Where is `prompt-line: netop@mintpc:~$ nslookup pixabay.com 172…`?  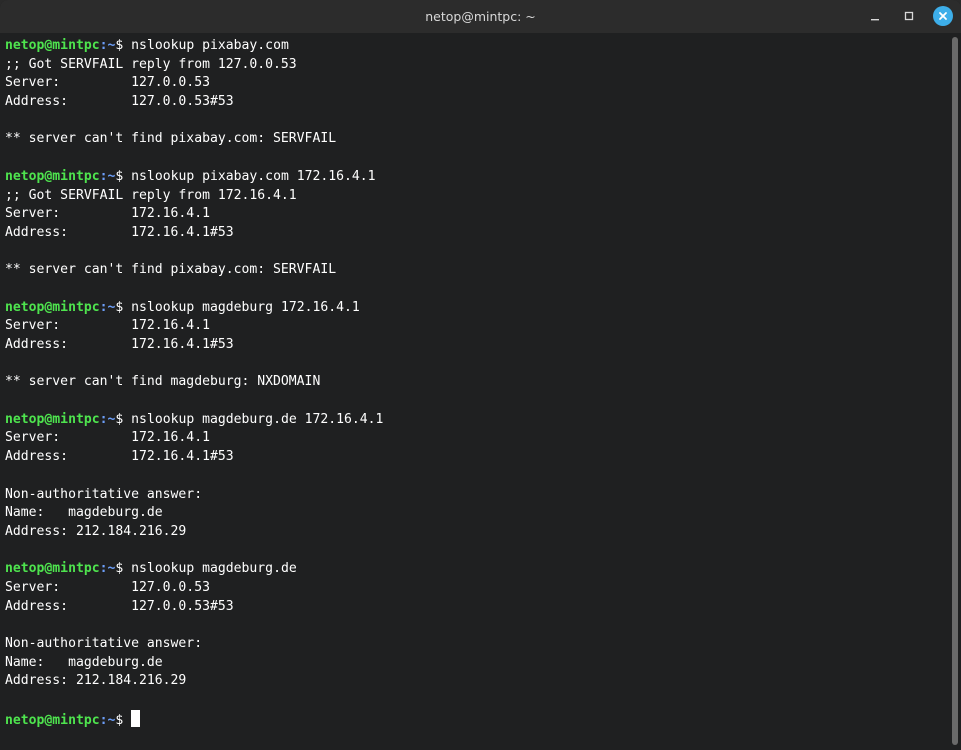 prompt-line: netop@mintpc:~$ nslookup pixabay.com 172… is located at coordinates (476, 177).